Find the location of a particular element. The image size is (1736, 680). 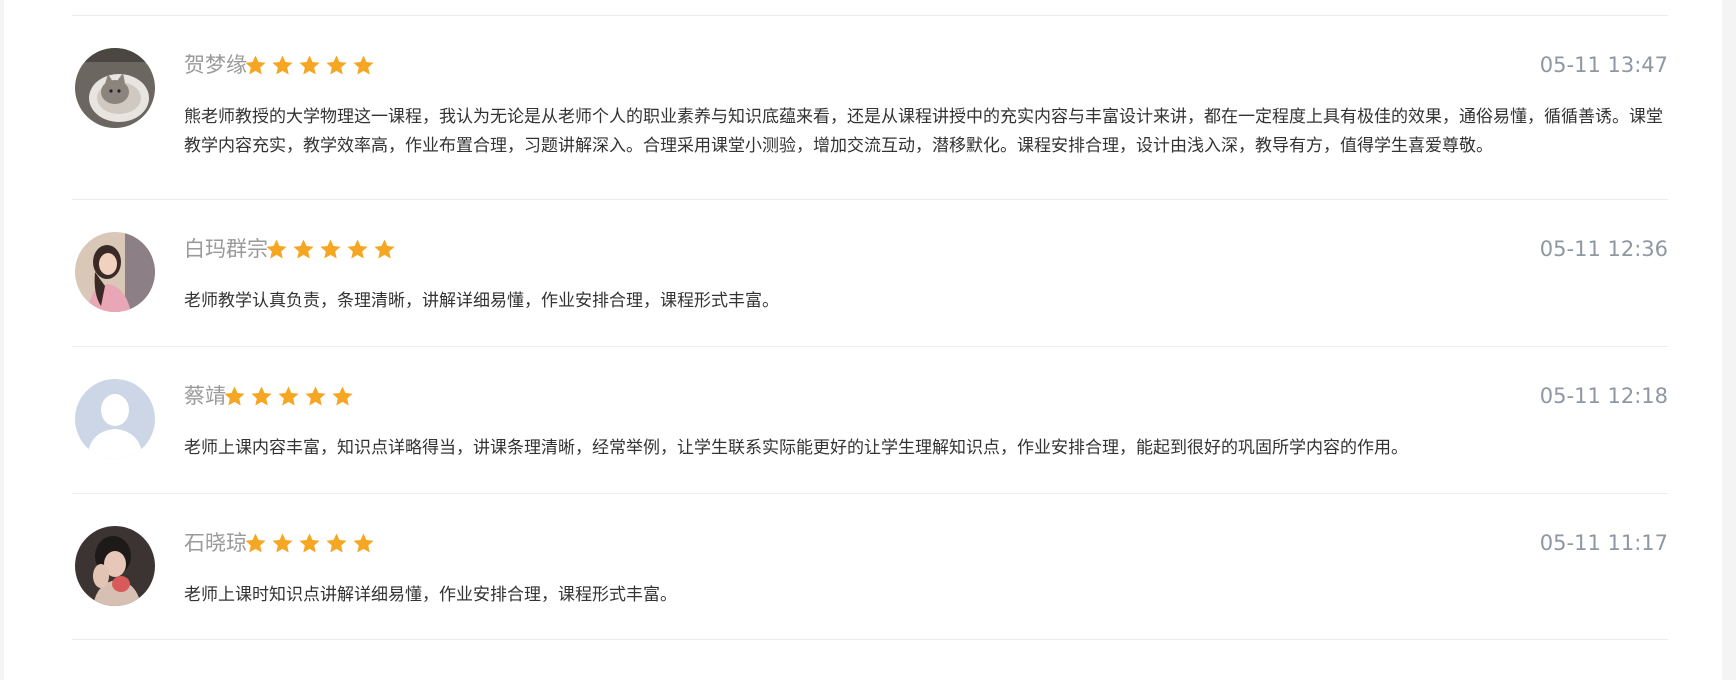

cat-photo-avatar is located at coordinates (115, 88).